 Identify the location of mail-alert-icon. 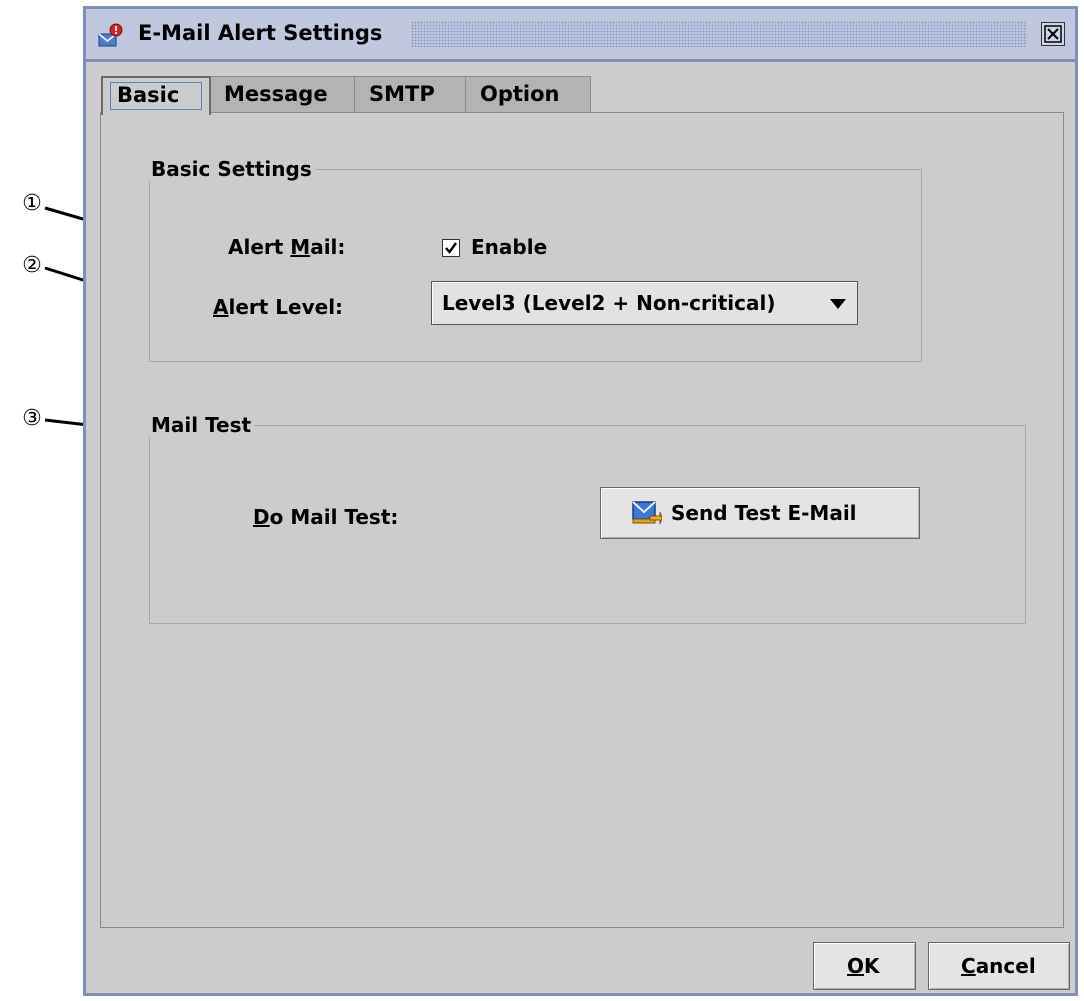
(111, 36).